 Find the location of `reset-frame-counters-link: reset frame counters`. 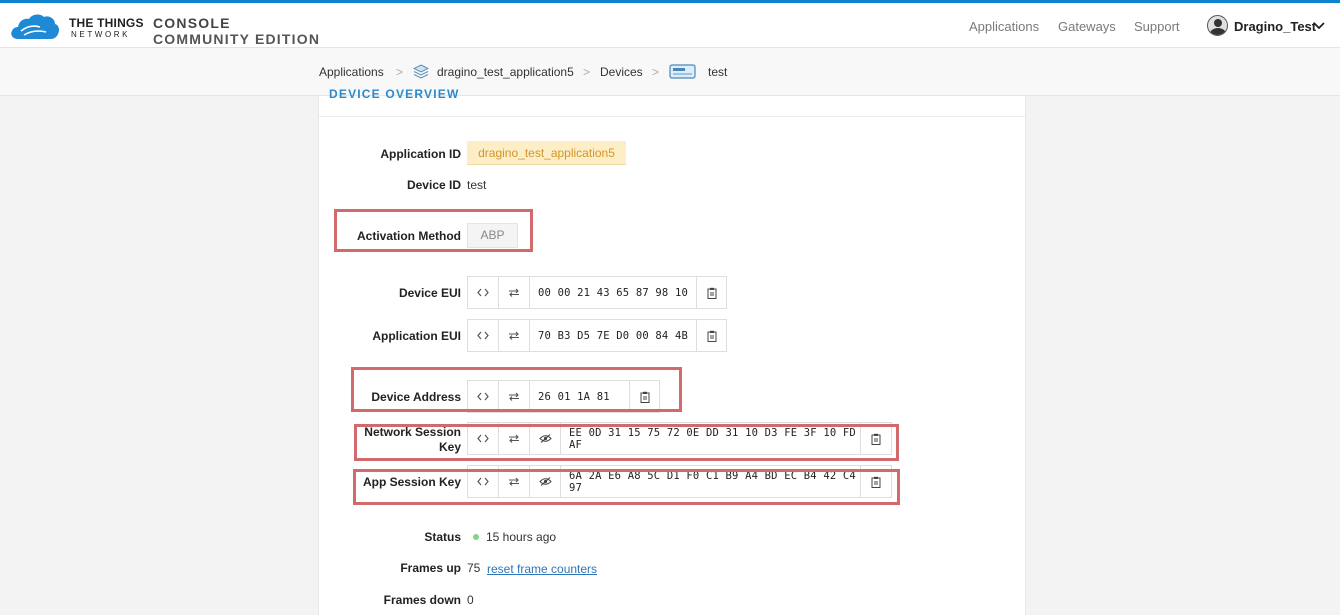

reset-frame-counters-link: reset frame counters is located at coordinates (542, 569).